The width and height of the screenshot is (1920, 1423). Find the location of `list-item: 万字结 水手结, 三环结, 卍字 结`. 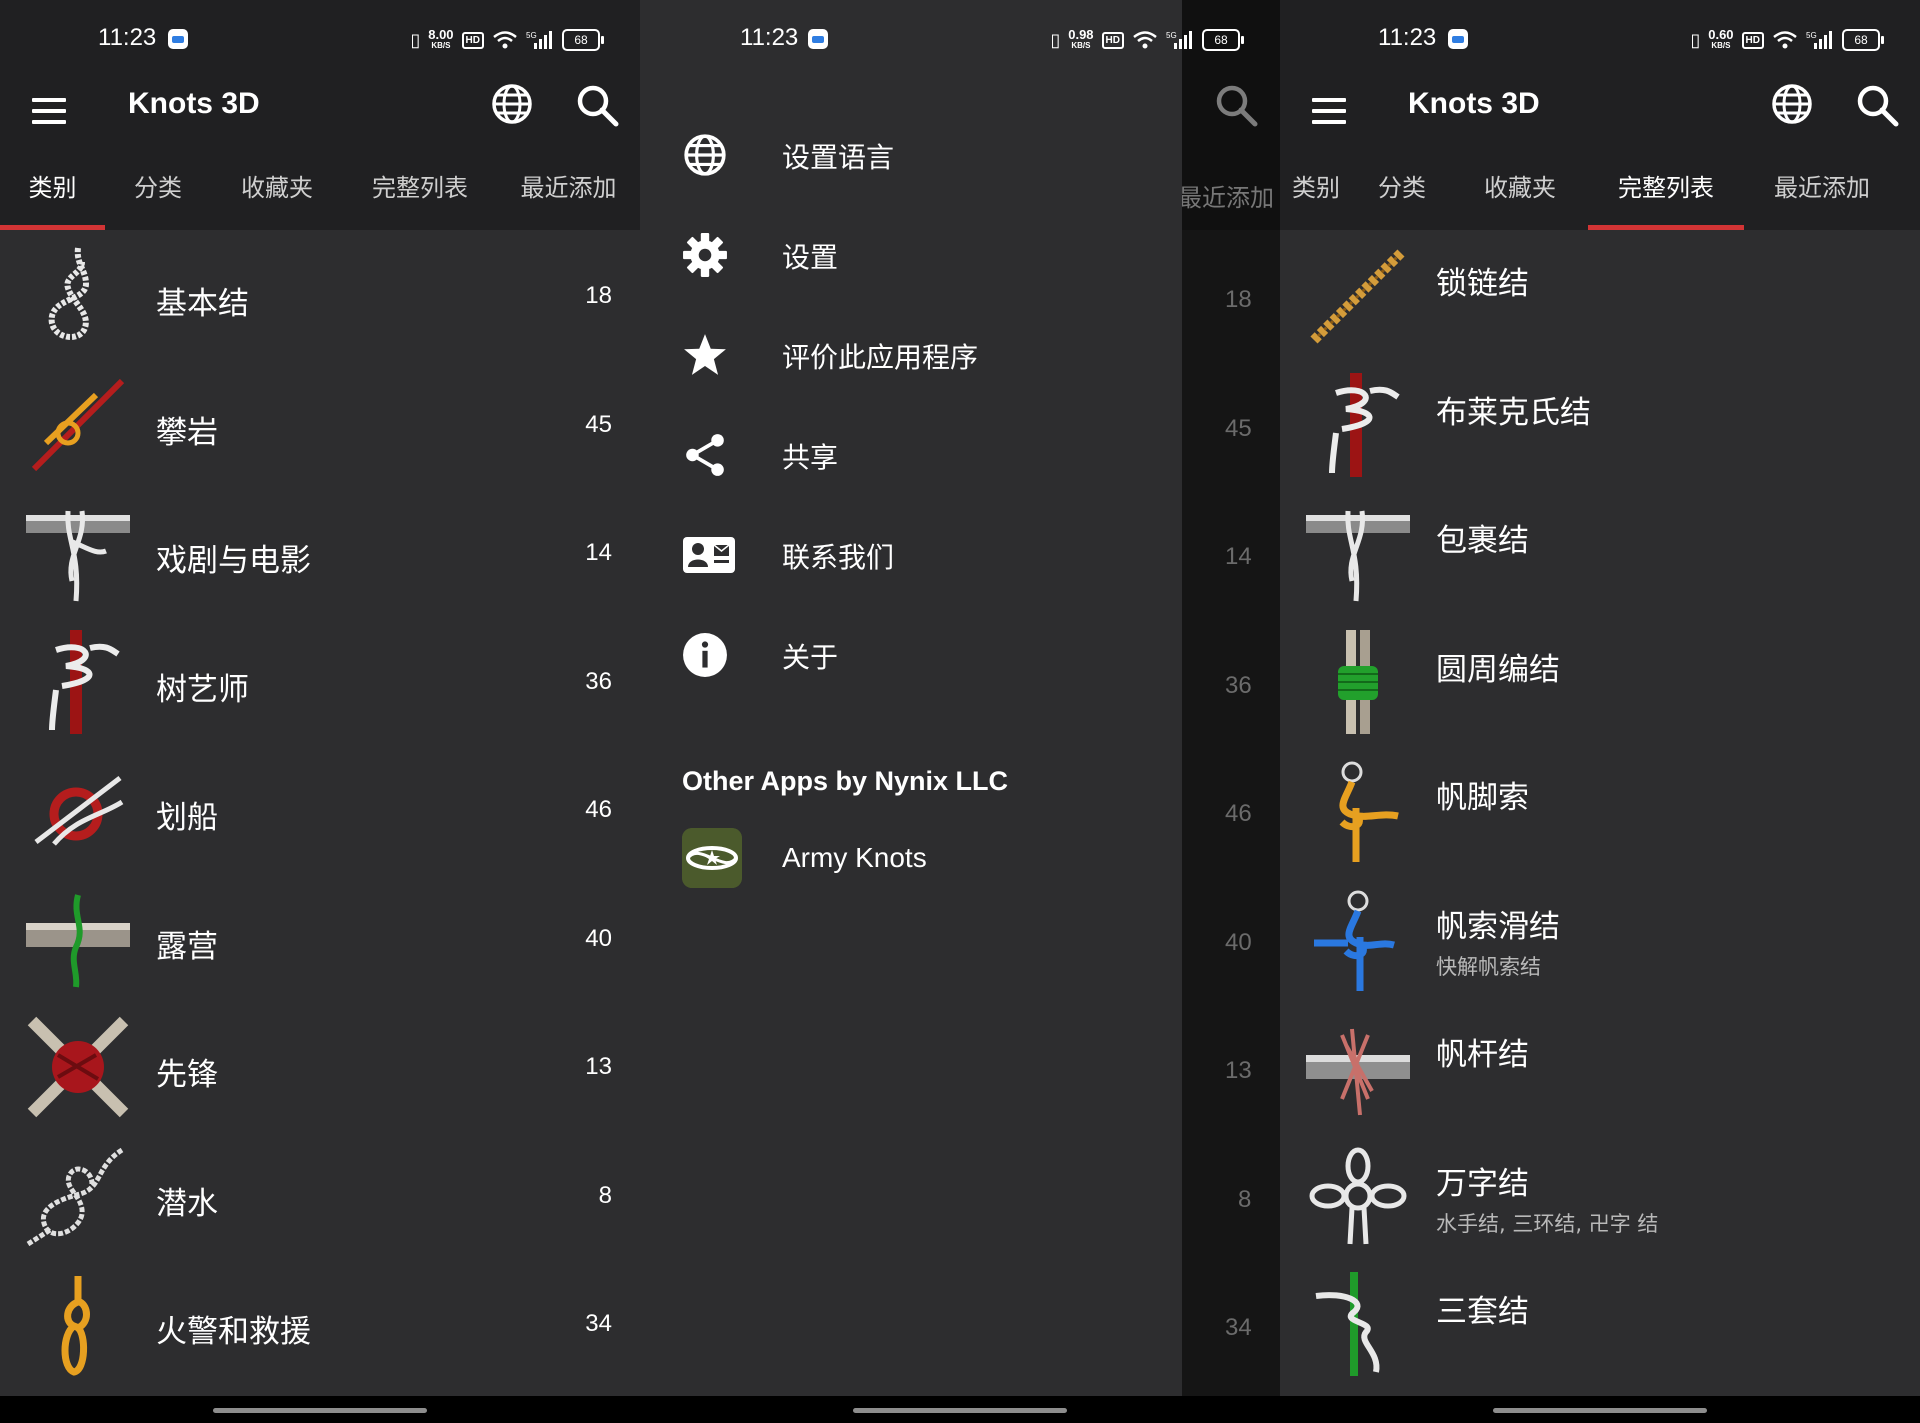

list-item: 万字结 水手结, 三环结, 卍字 结 is located at coordinates (1600, 1194).